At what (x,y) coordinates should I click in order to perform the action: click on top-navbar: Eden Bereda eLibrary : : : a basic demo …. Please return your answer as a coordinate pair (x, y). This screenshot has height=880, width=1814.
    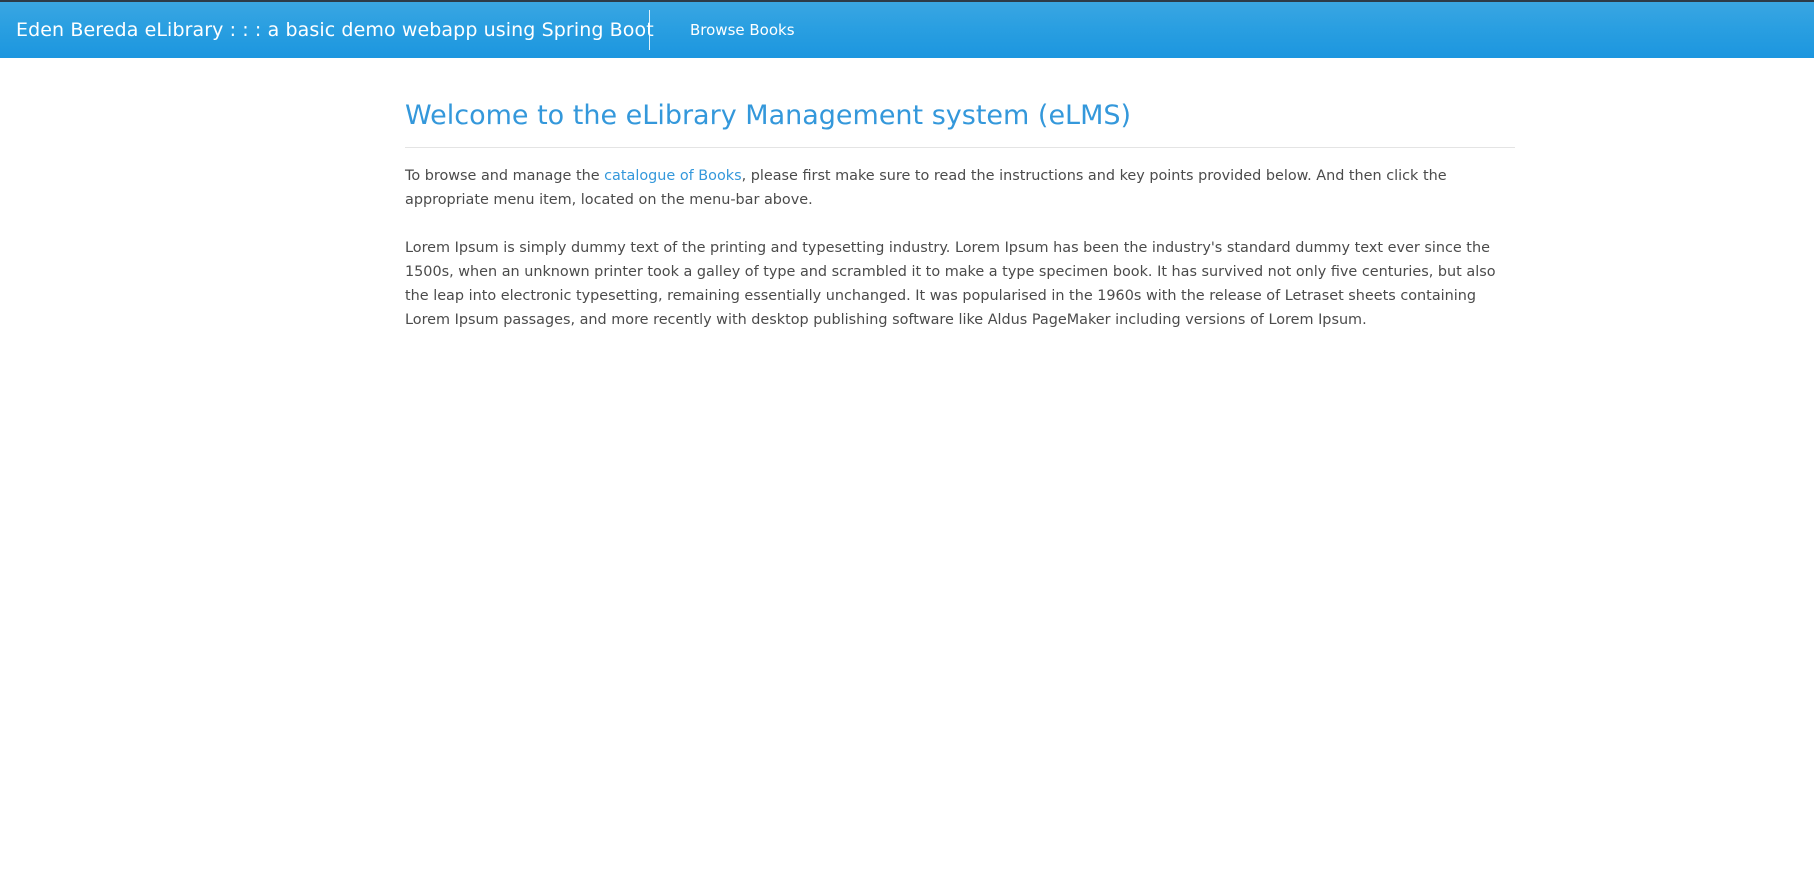
    Looking at the image, I should click on (907, 29).